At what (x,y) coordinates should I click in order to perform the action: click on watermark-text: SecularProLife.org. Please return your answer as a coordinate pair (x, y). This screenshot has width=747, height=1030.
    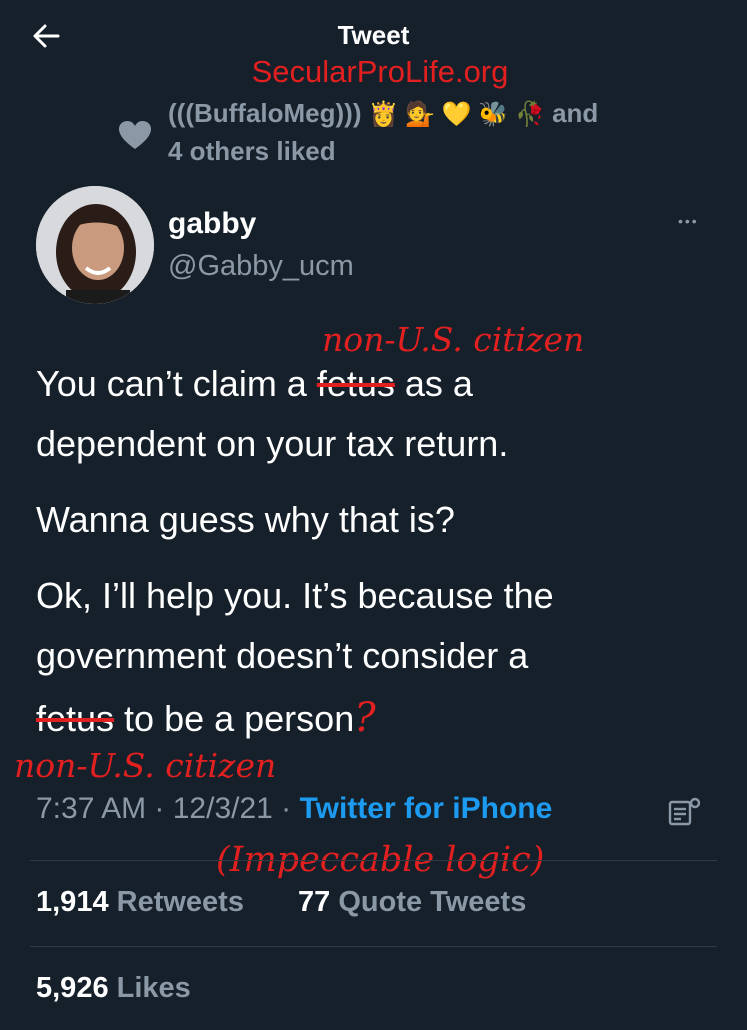
    Looking at the image, I should click on (380, 71).